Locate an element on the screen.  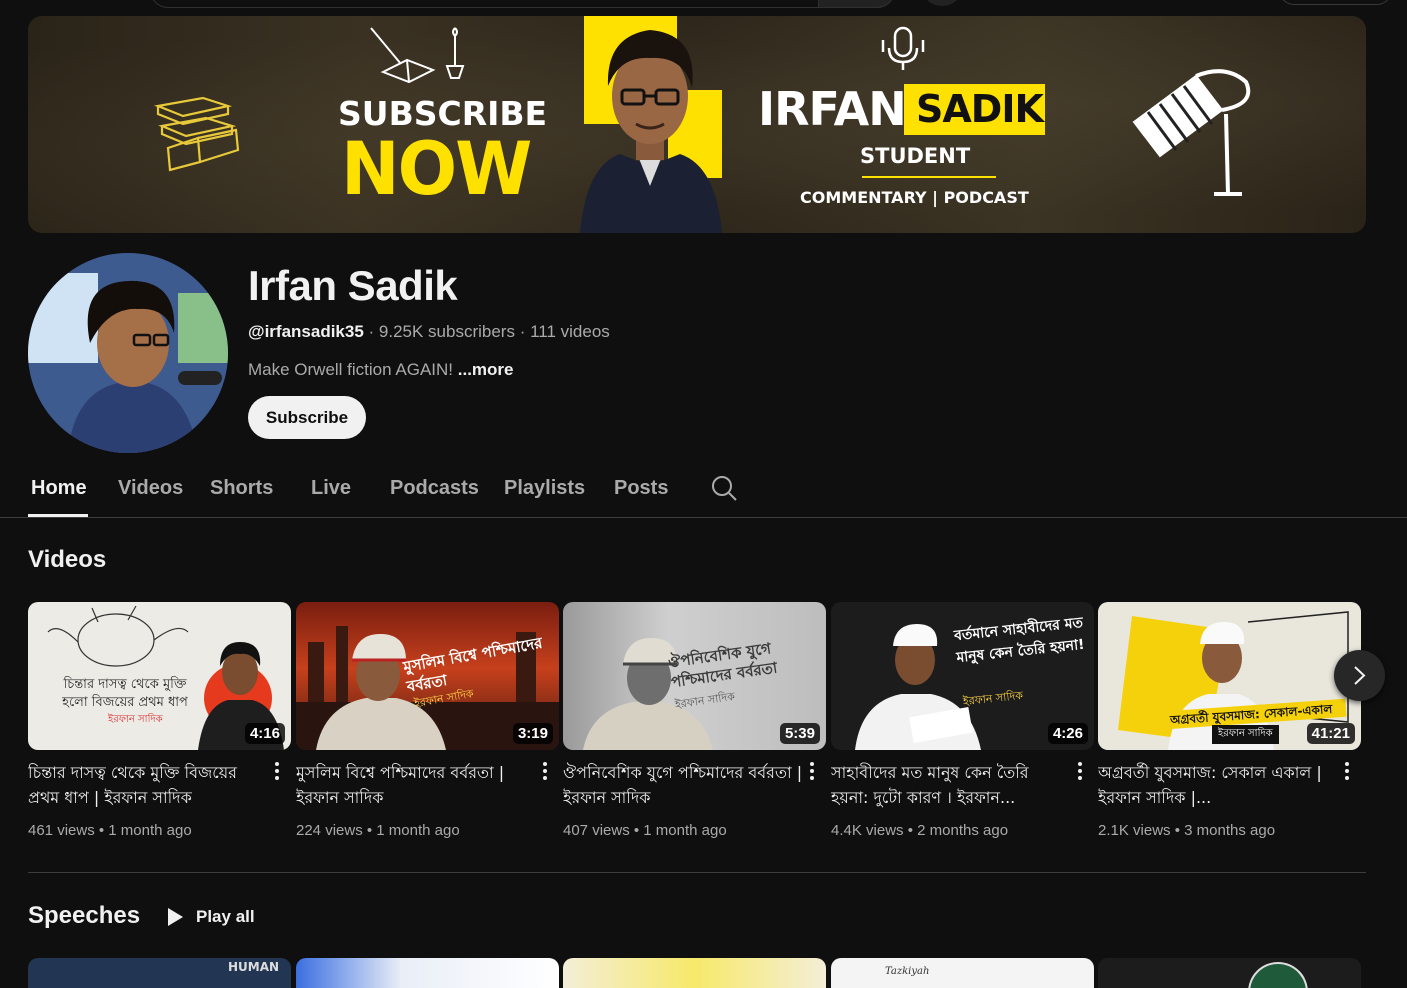
video-meta: 4.4K views • 2 months ago is located at coordinates (920, 830).